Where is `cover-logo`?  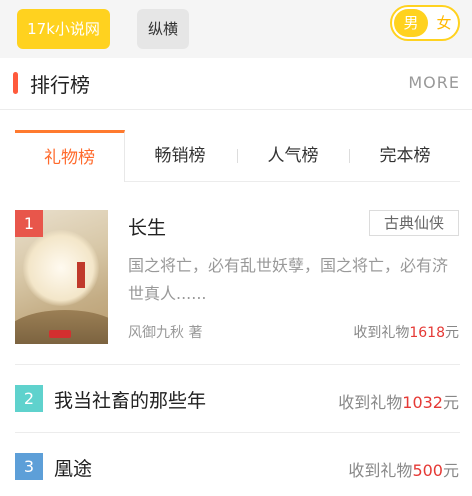
cover-logo is located at coordinates (60, 334).